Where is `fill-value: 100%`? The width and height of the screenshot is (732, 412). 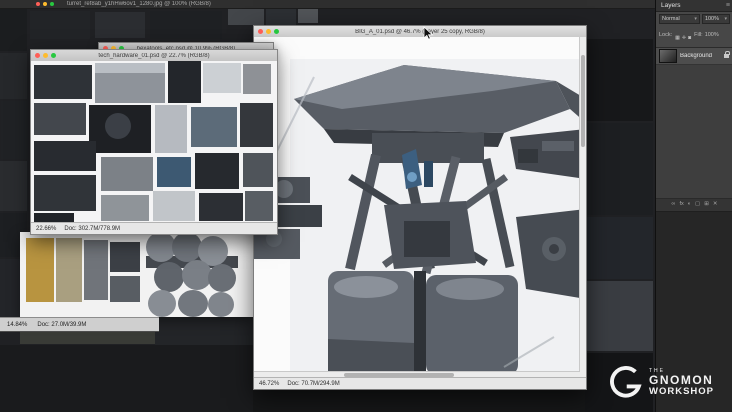
fill-value: 100% is located at coordinates (712, 35).